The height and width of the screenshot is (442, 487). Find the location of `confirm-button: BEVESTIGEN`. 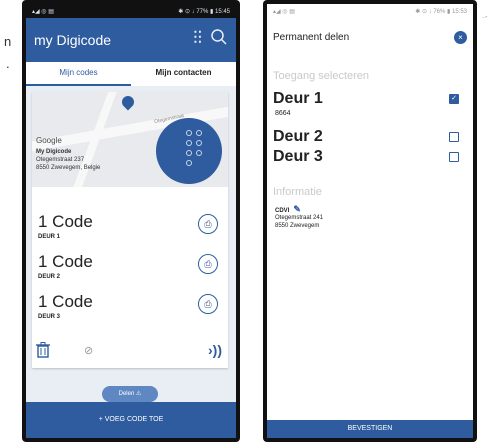

confirm-button: BEVESTIGEN is located at coordinates (370, 429).